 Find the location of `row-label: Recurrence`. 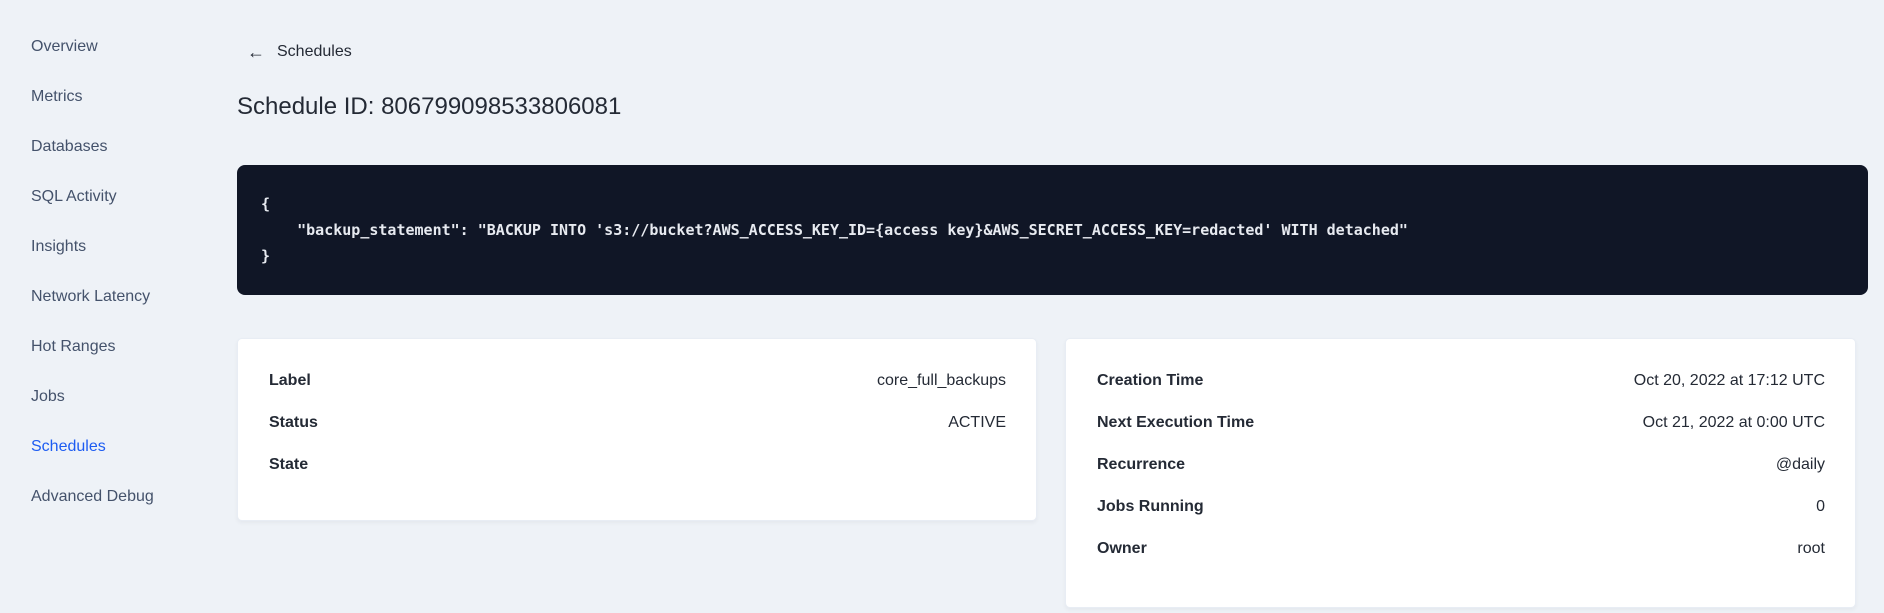

row-label: Recurrence is located at coordinates (1141, 464).